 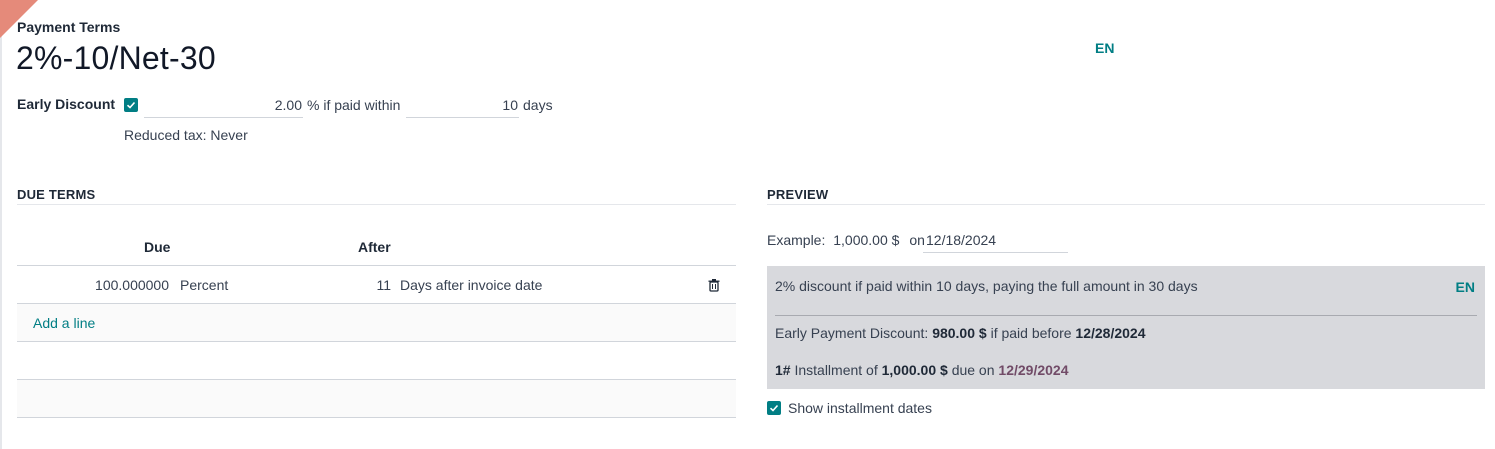 What do you see at coordinates (116, 58) in the screenshot?
I see `payment-term-name: 2%-10/Net-30` at bounding box center [116, 58].